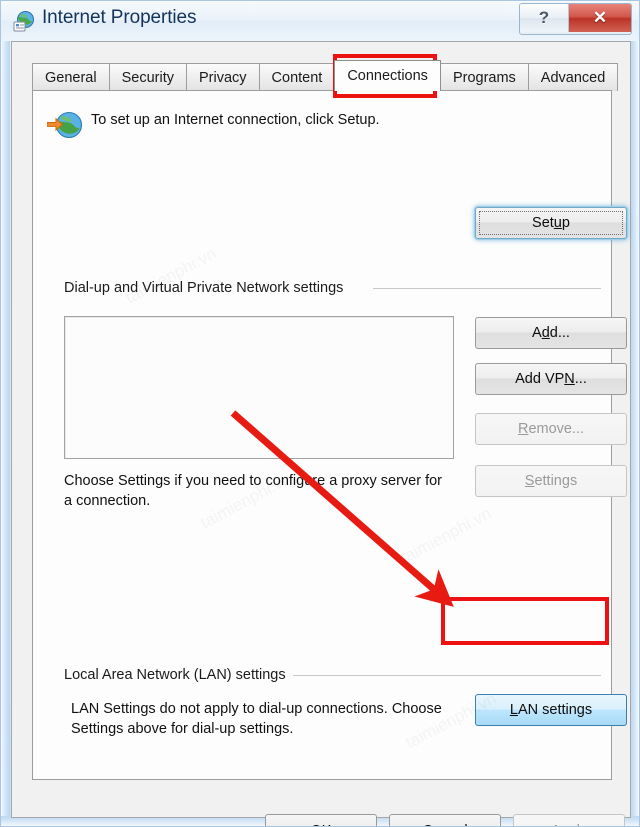  I want to click on globe-with-arrow-icon, so click(64, 126).